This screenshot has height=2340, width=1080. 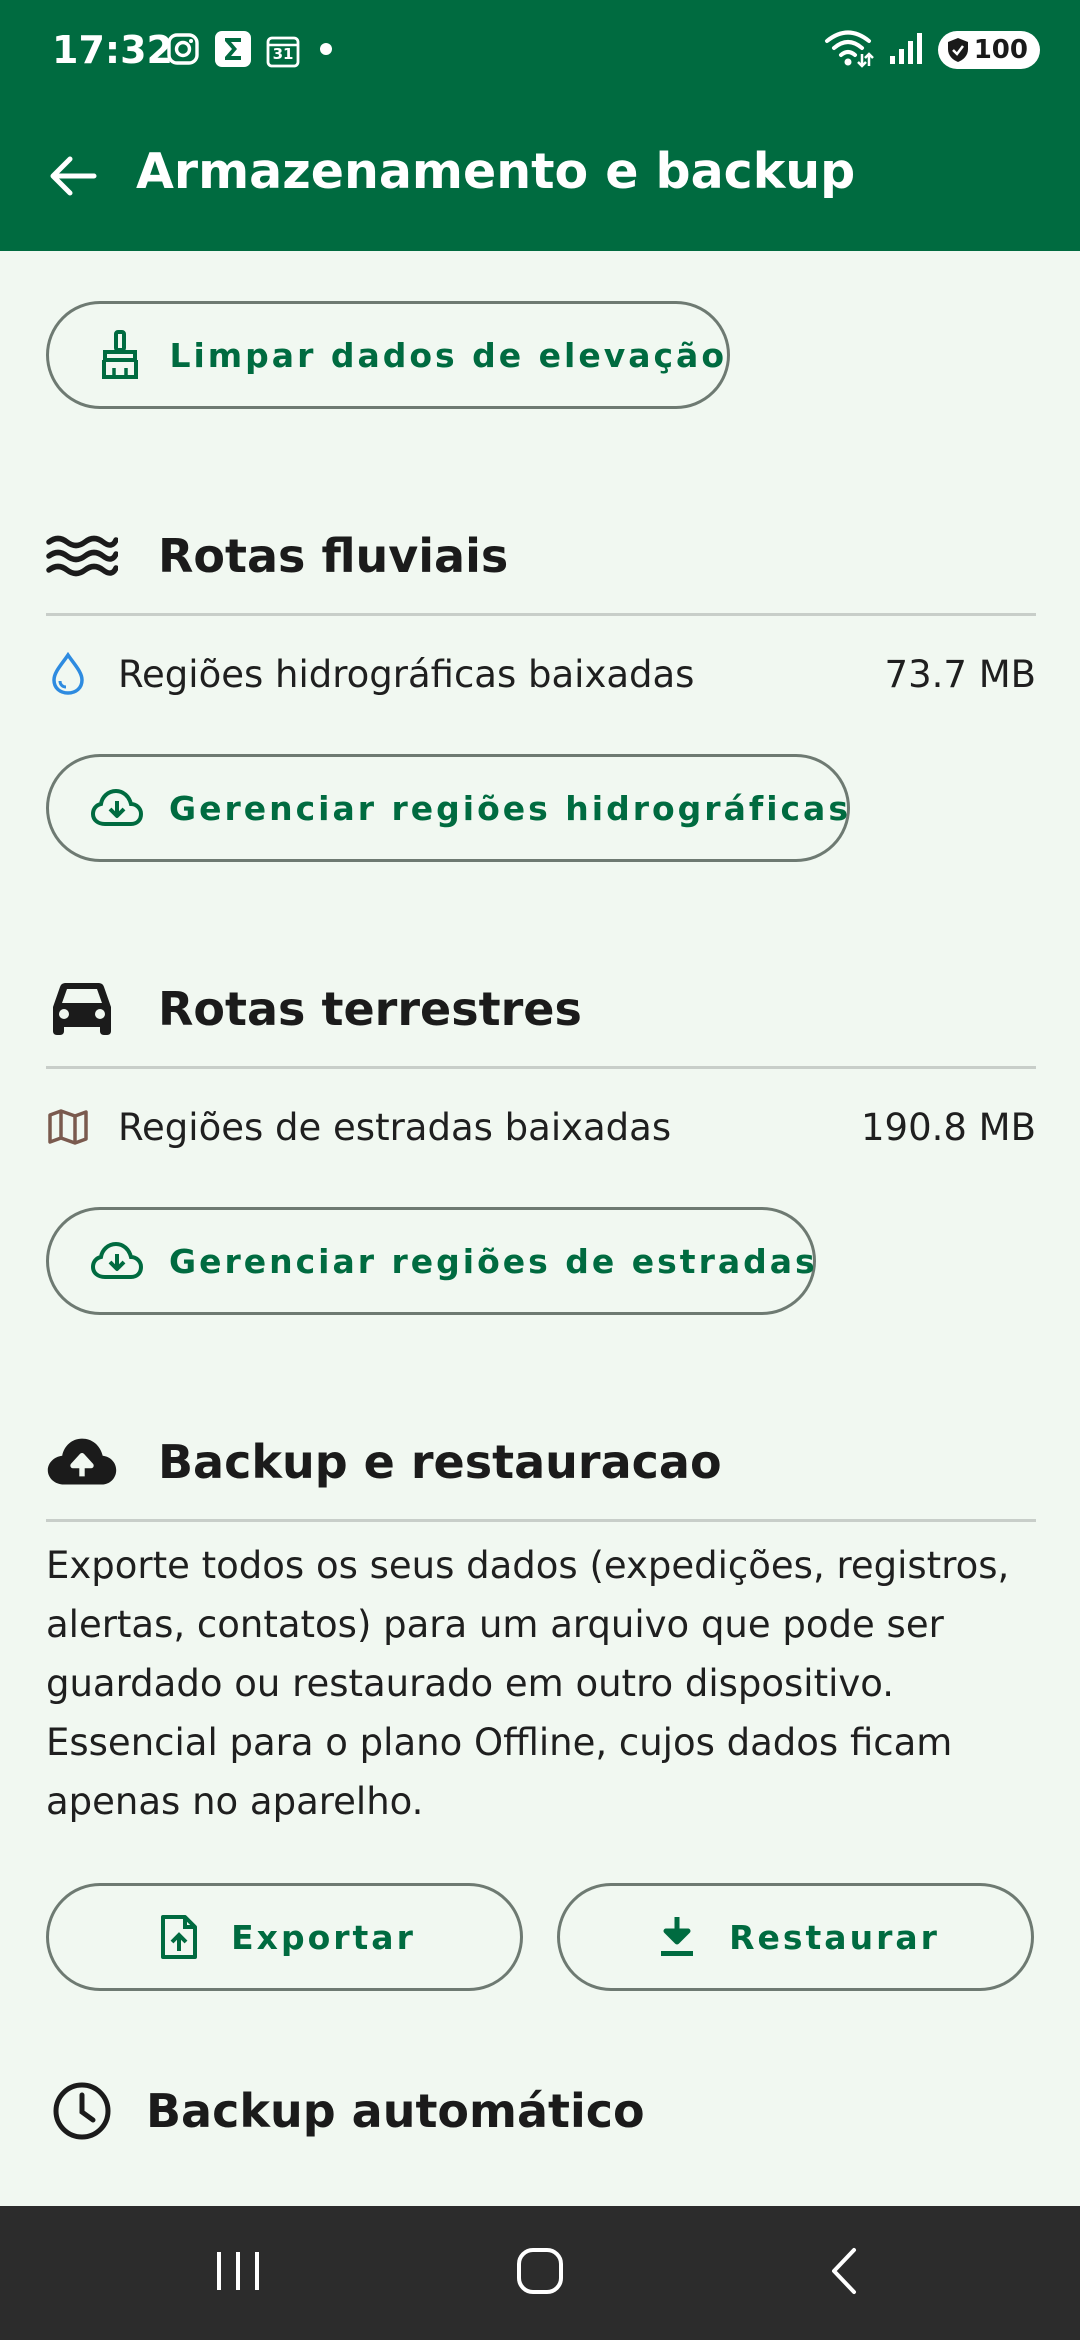 I want to click on road-regions-label: Regiões de estradas baixadas, so click(x=395, y=1127).